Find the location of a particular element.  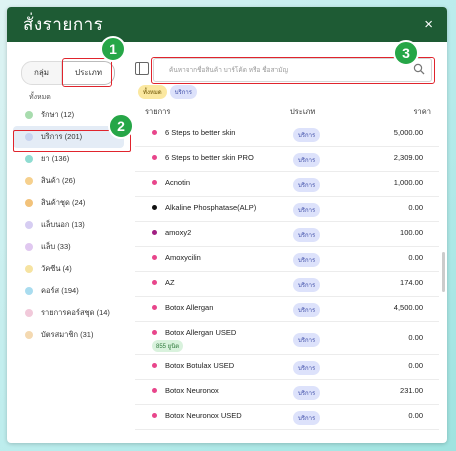

item-price: 1,000.00 is located at coordinates (408, 182).